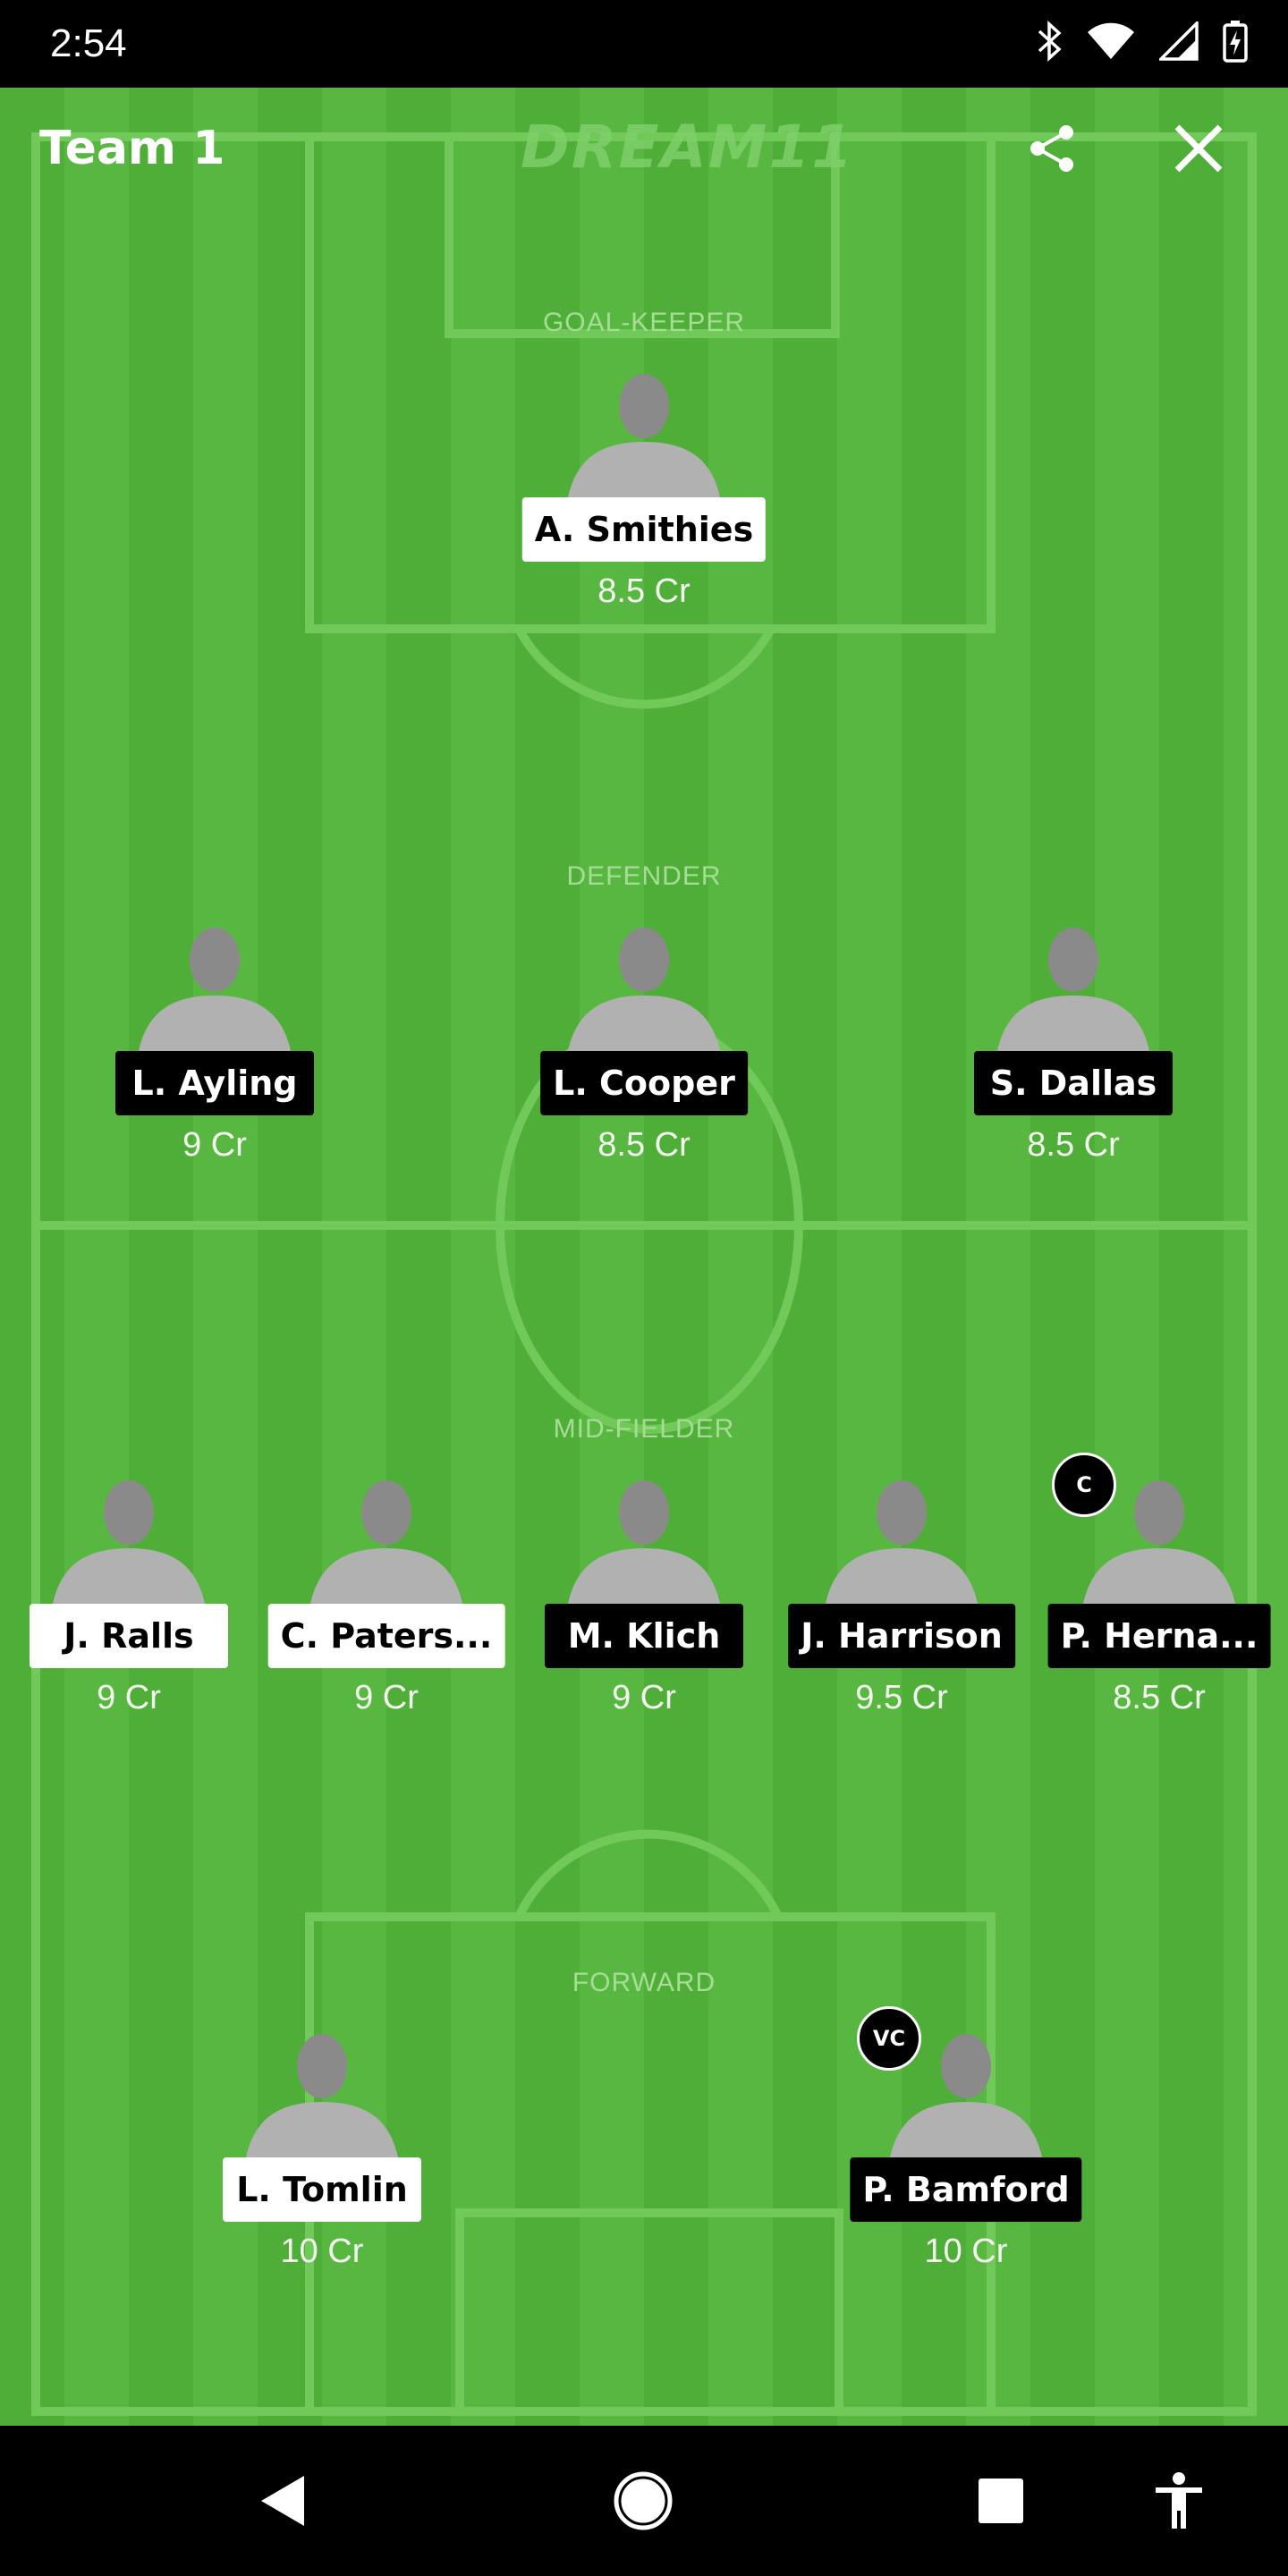  What do you see at coordinates (1073, 1083) in the screenshot?
I see `player-name: S. Dallas` at bounding box center [1073, 1083].